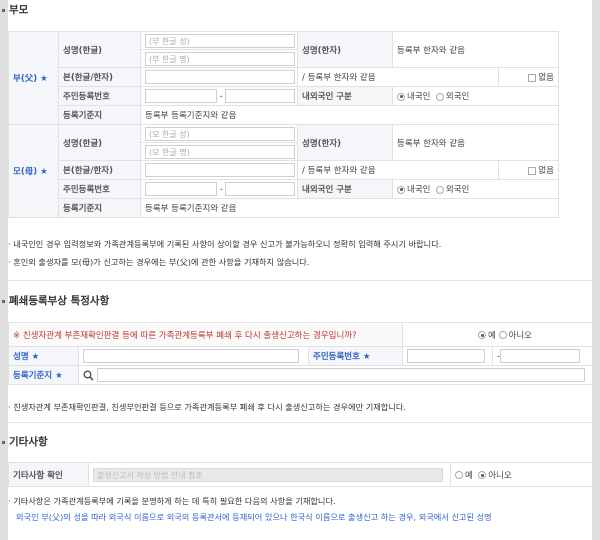 This screenshot has height=540, width=600. What do you see at coordinates (419, 97) in the screenshot?
I see `father-domestic-label: 내국인` at bounding box center [419, 97].